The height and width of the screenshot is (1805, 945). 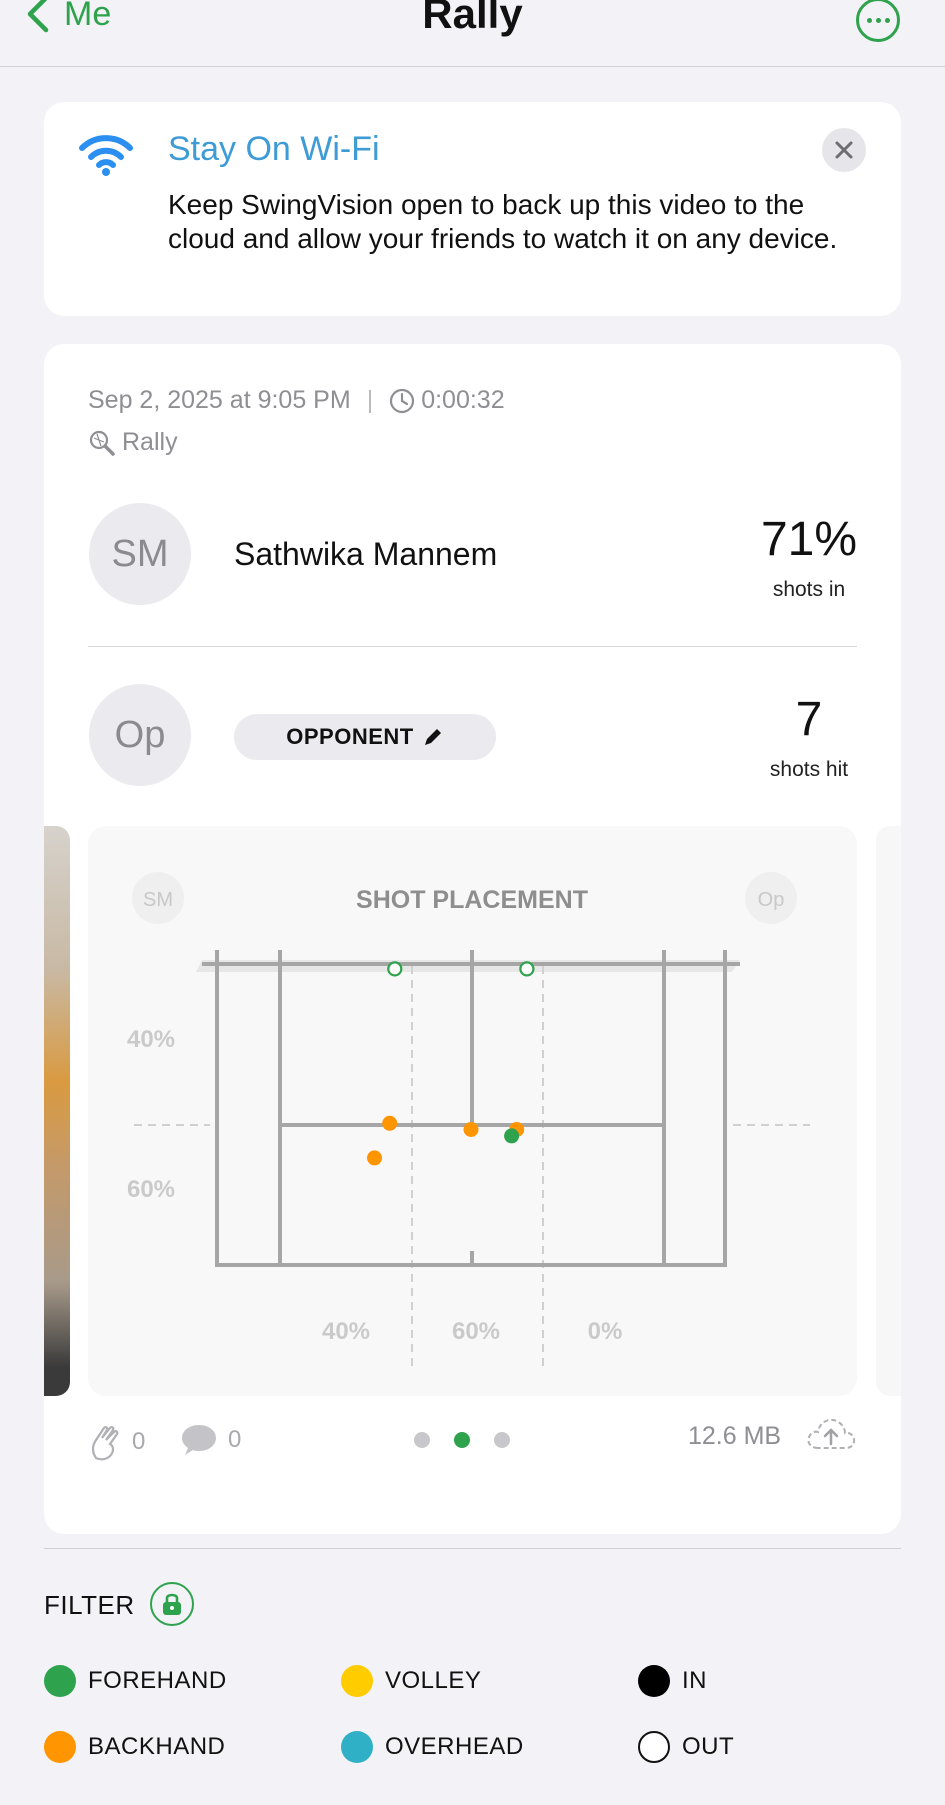 I want to click on lock-icon, so click(x=172, y=1604).